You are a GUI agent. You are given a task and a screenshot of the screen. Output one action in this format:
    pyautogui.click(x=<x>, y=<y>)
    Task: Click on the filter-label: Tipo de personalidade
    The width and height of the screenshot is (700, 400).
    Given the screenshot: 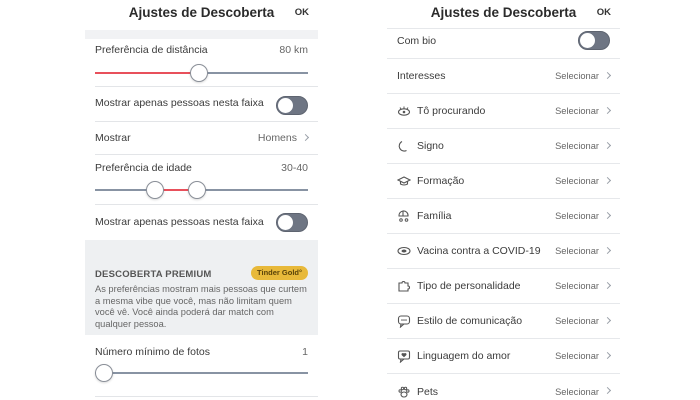 What is the action you would take?
    pyautogui.click(x=469, y=286)
    